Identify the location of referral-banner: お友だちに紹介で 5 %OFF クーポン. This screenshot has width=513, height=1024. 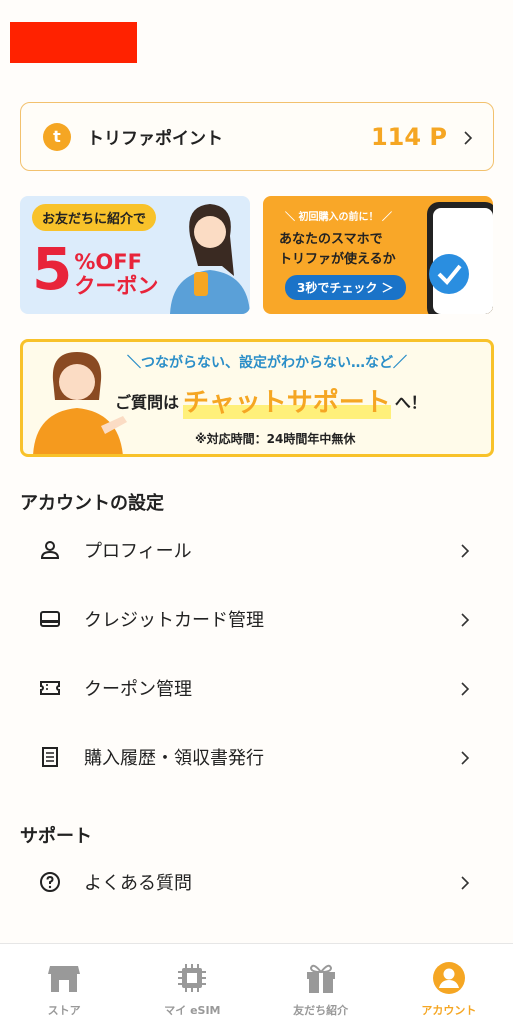
(135, 255).